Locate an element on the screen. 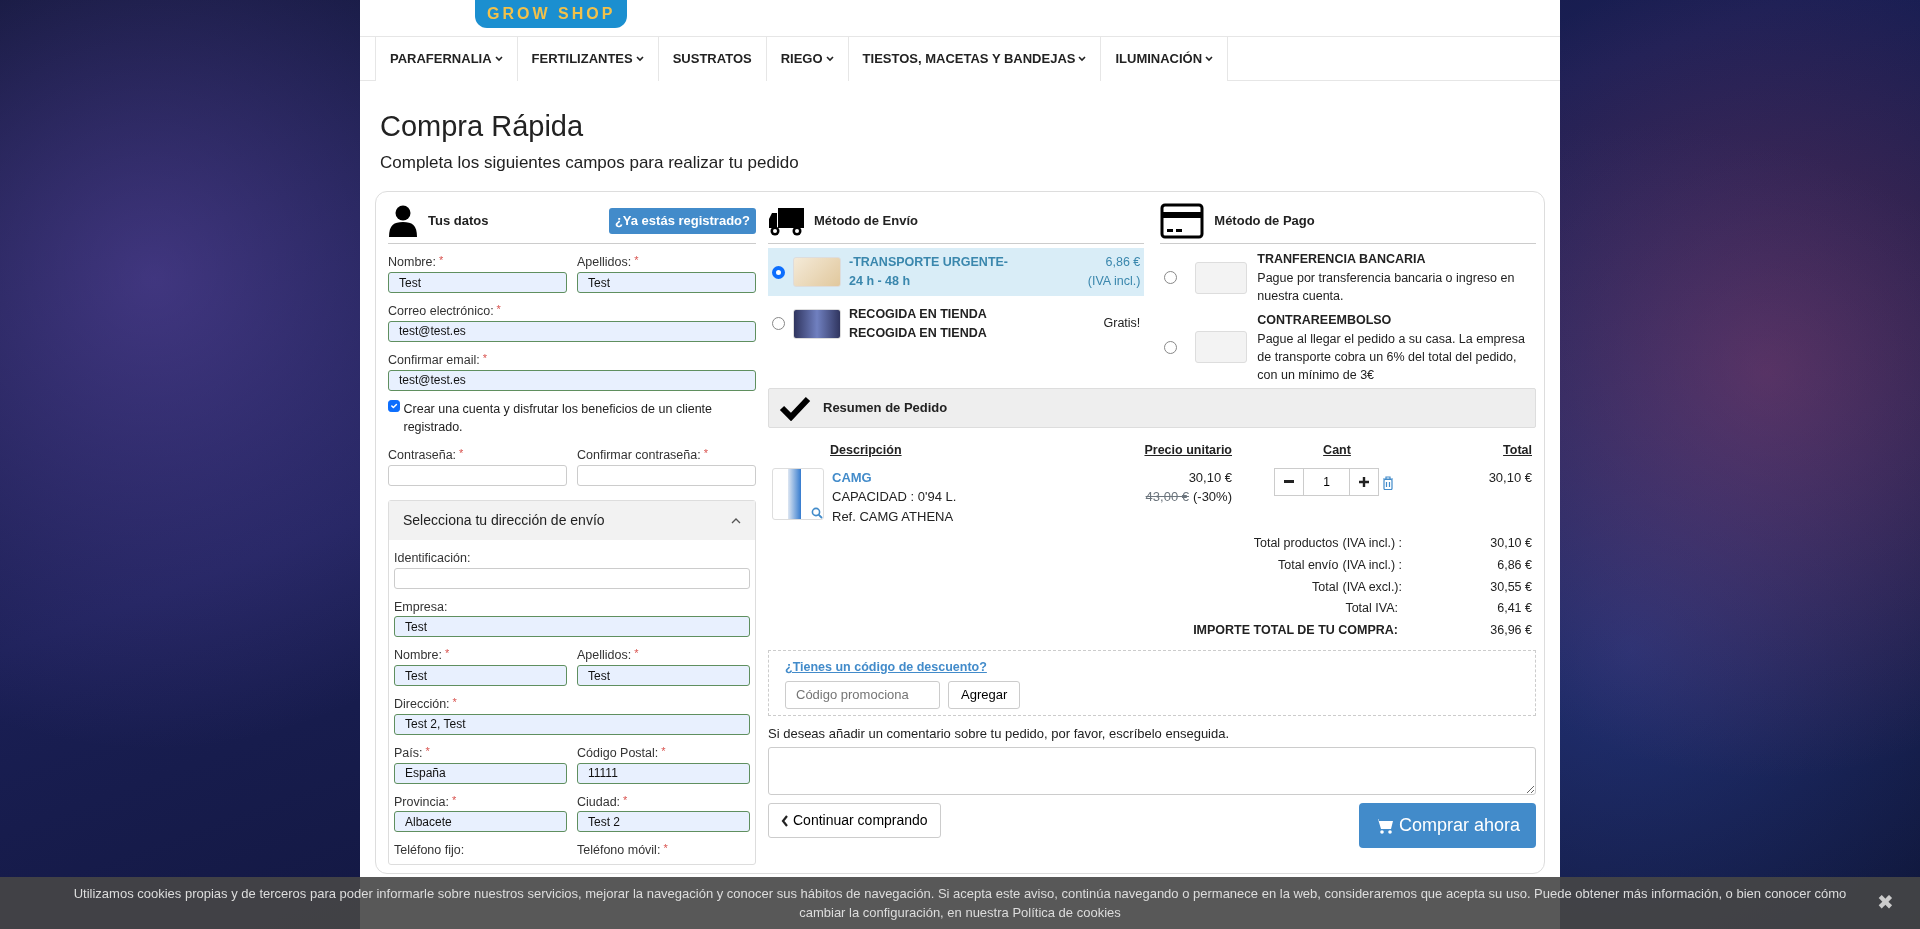 The image size is (1920, 929). price: 6,86 € is located at coordinates (1122, 263).